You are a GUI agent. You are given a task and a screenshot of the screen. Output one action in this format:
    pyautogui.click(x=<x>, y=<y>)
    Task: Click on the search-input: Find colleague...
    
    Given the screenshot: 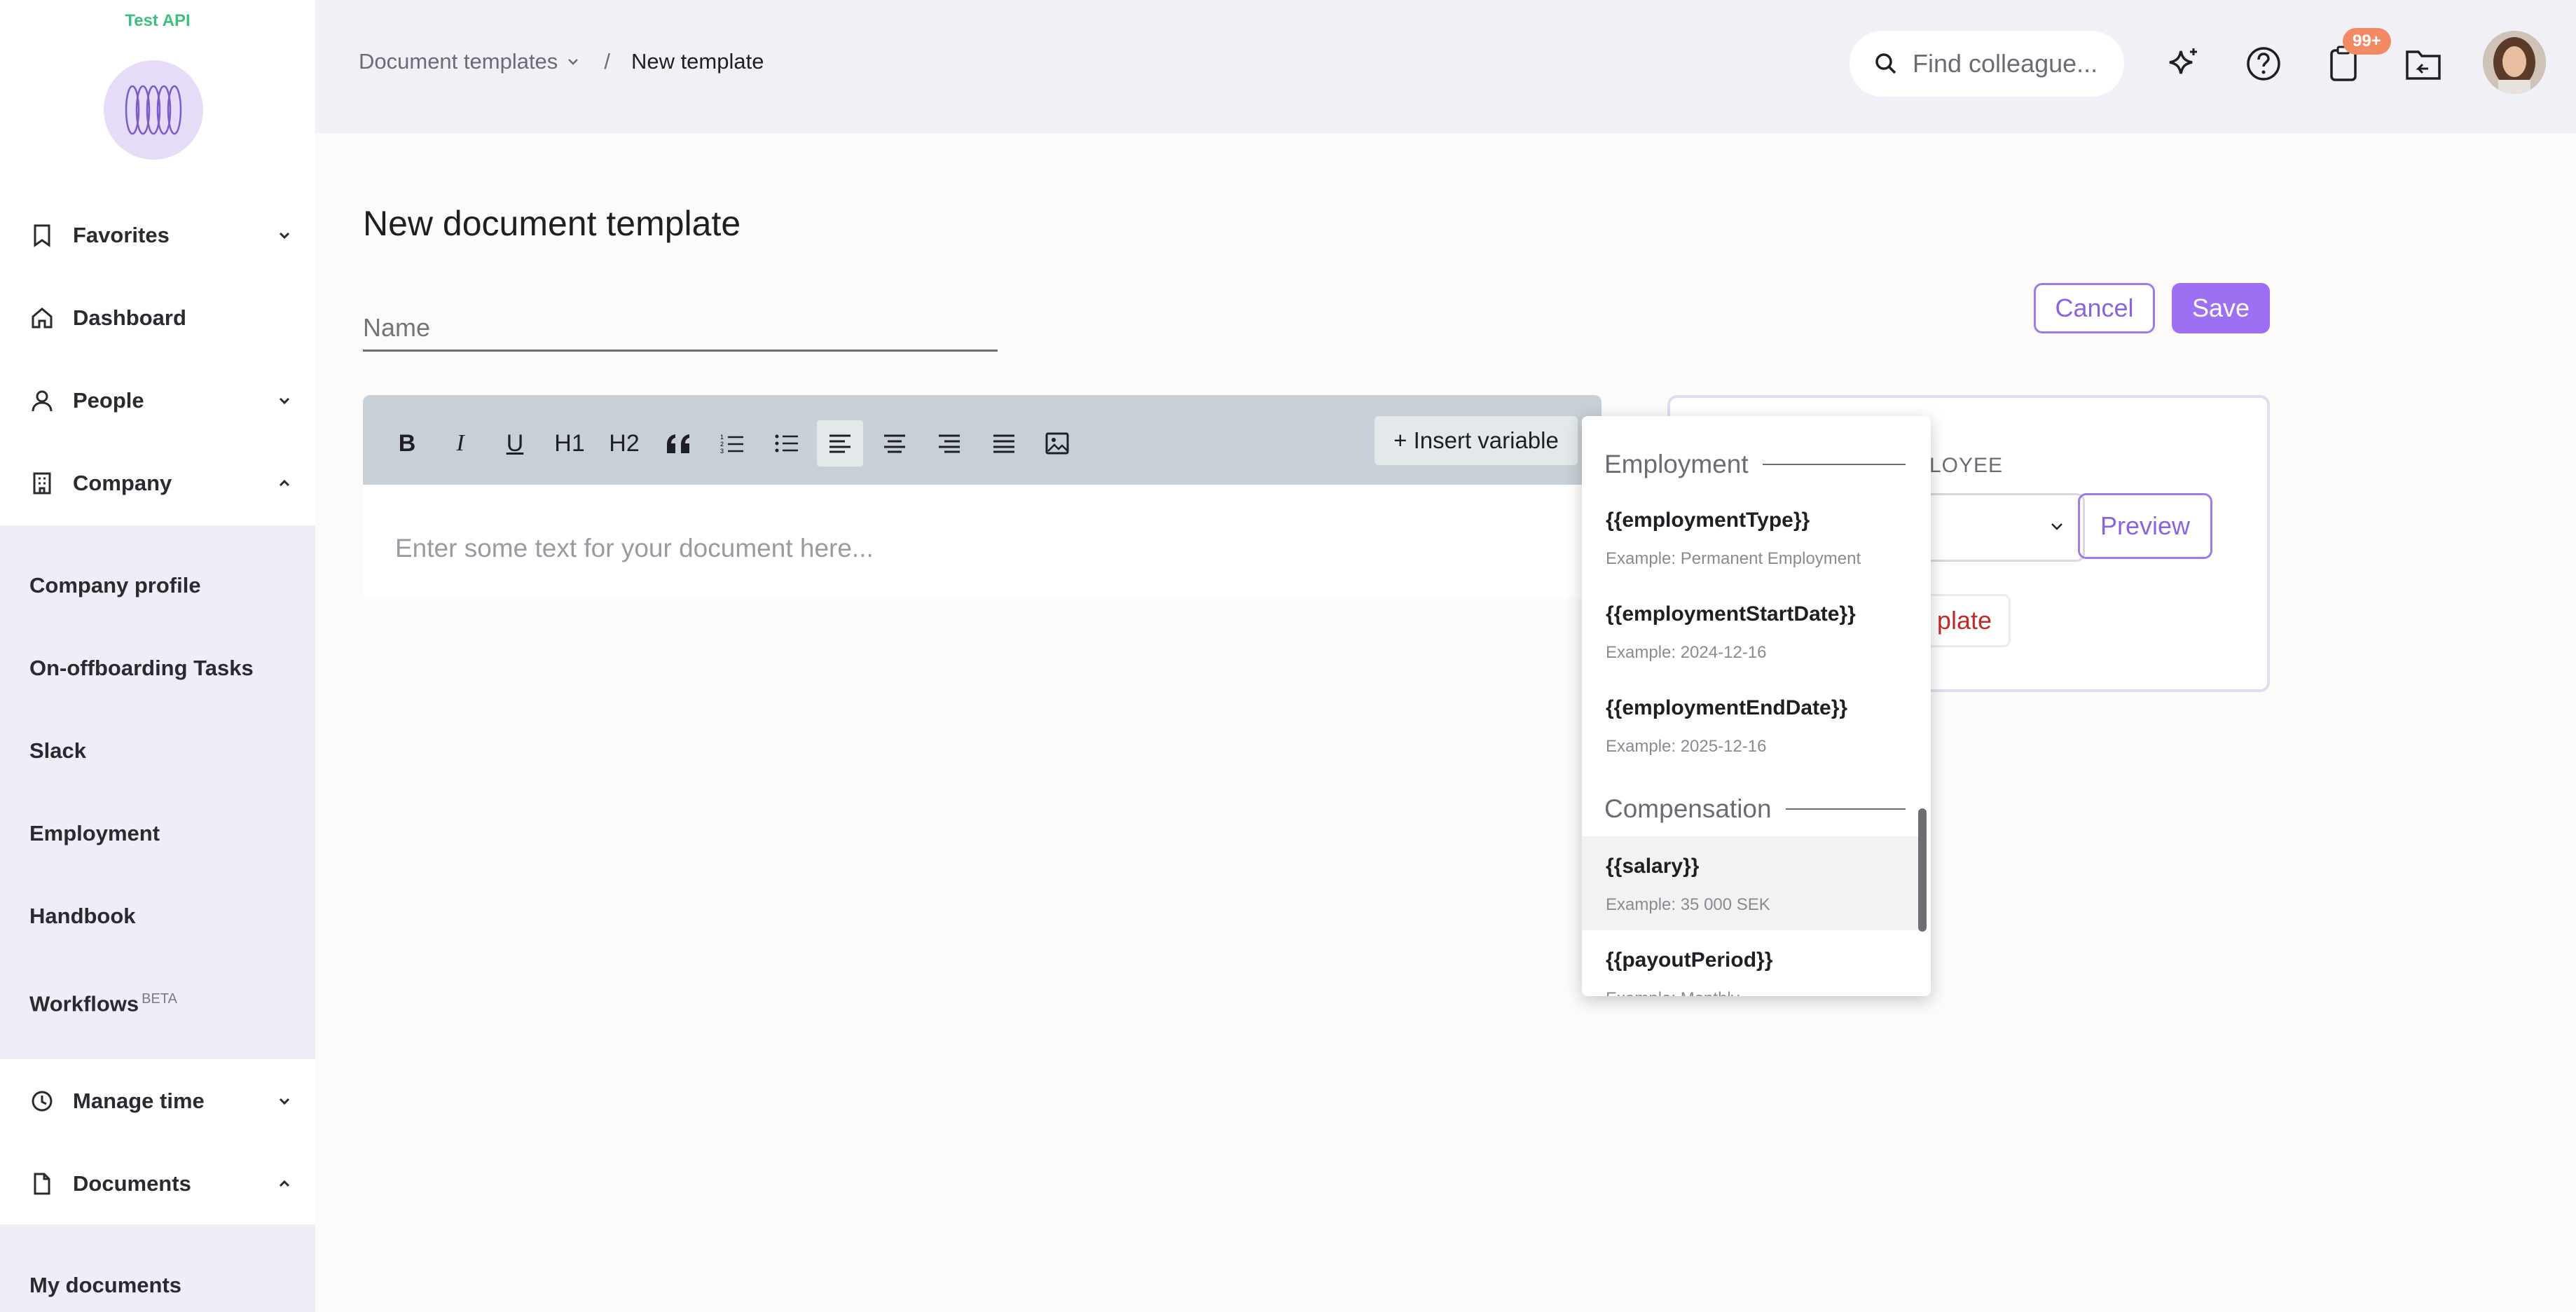 What is the action you would take?
    pyautogui.click(x=1987, y=64)
    